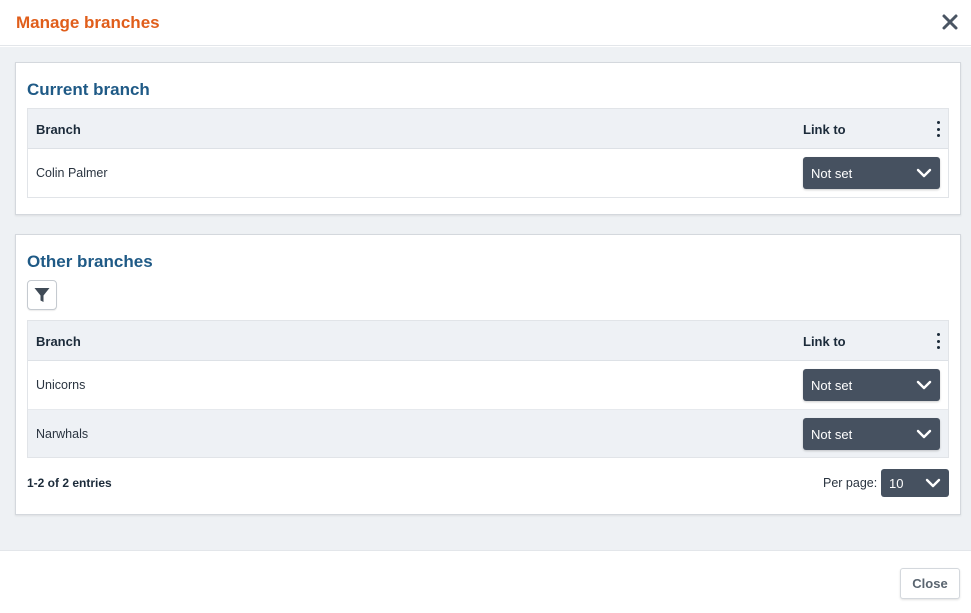 Image resolution: width=971 pixels, height=613 pixels. What do you see at coordinates (485, 23) in the screenshot?
I see `dialog-header: Manage branches` at bounding box center [485, 23].